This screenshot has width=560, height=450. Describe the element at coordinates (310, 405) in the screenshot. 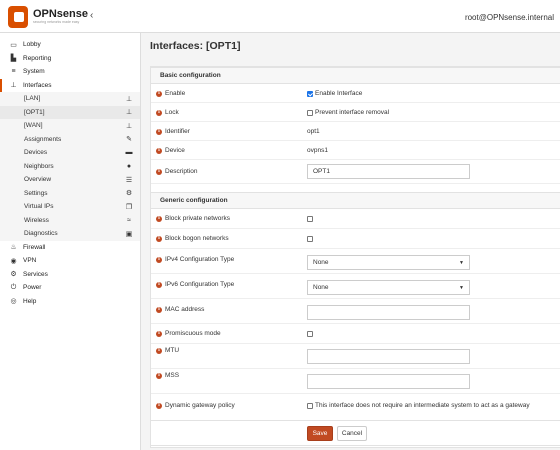

I see `dynamic-gateway-checkbox` at that location.